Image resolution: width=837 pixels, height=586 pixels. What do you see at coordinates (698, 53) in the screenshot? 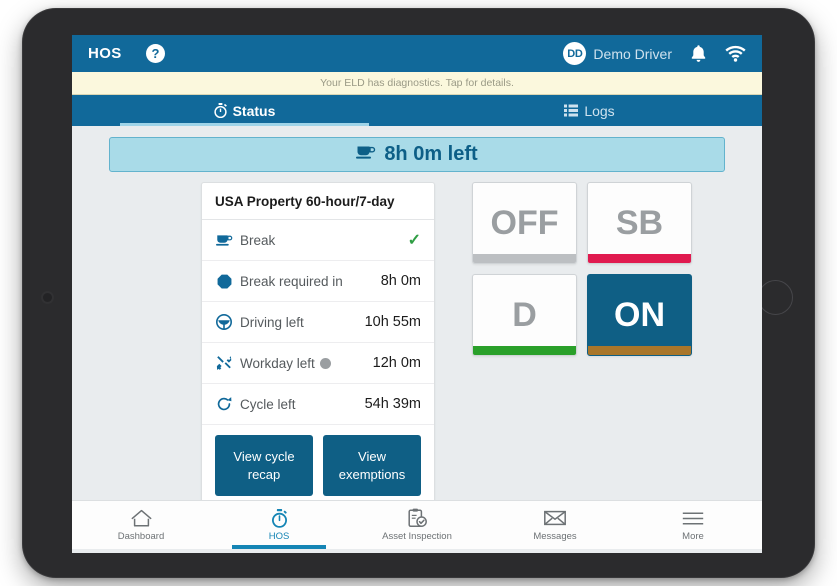
I see `bell-icon` at bounding box center [698, 53].